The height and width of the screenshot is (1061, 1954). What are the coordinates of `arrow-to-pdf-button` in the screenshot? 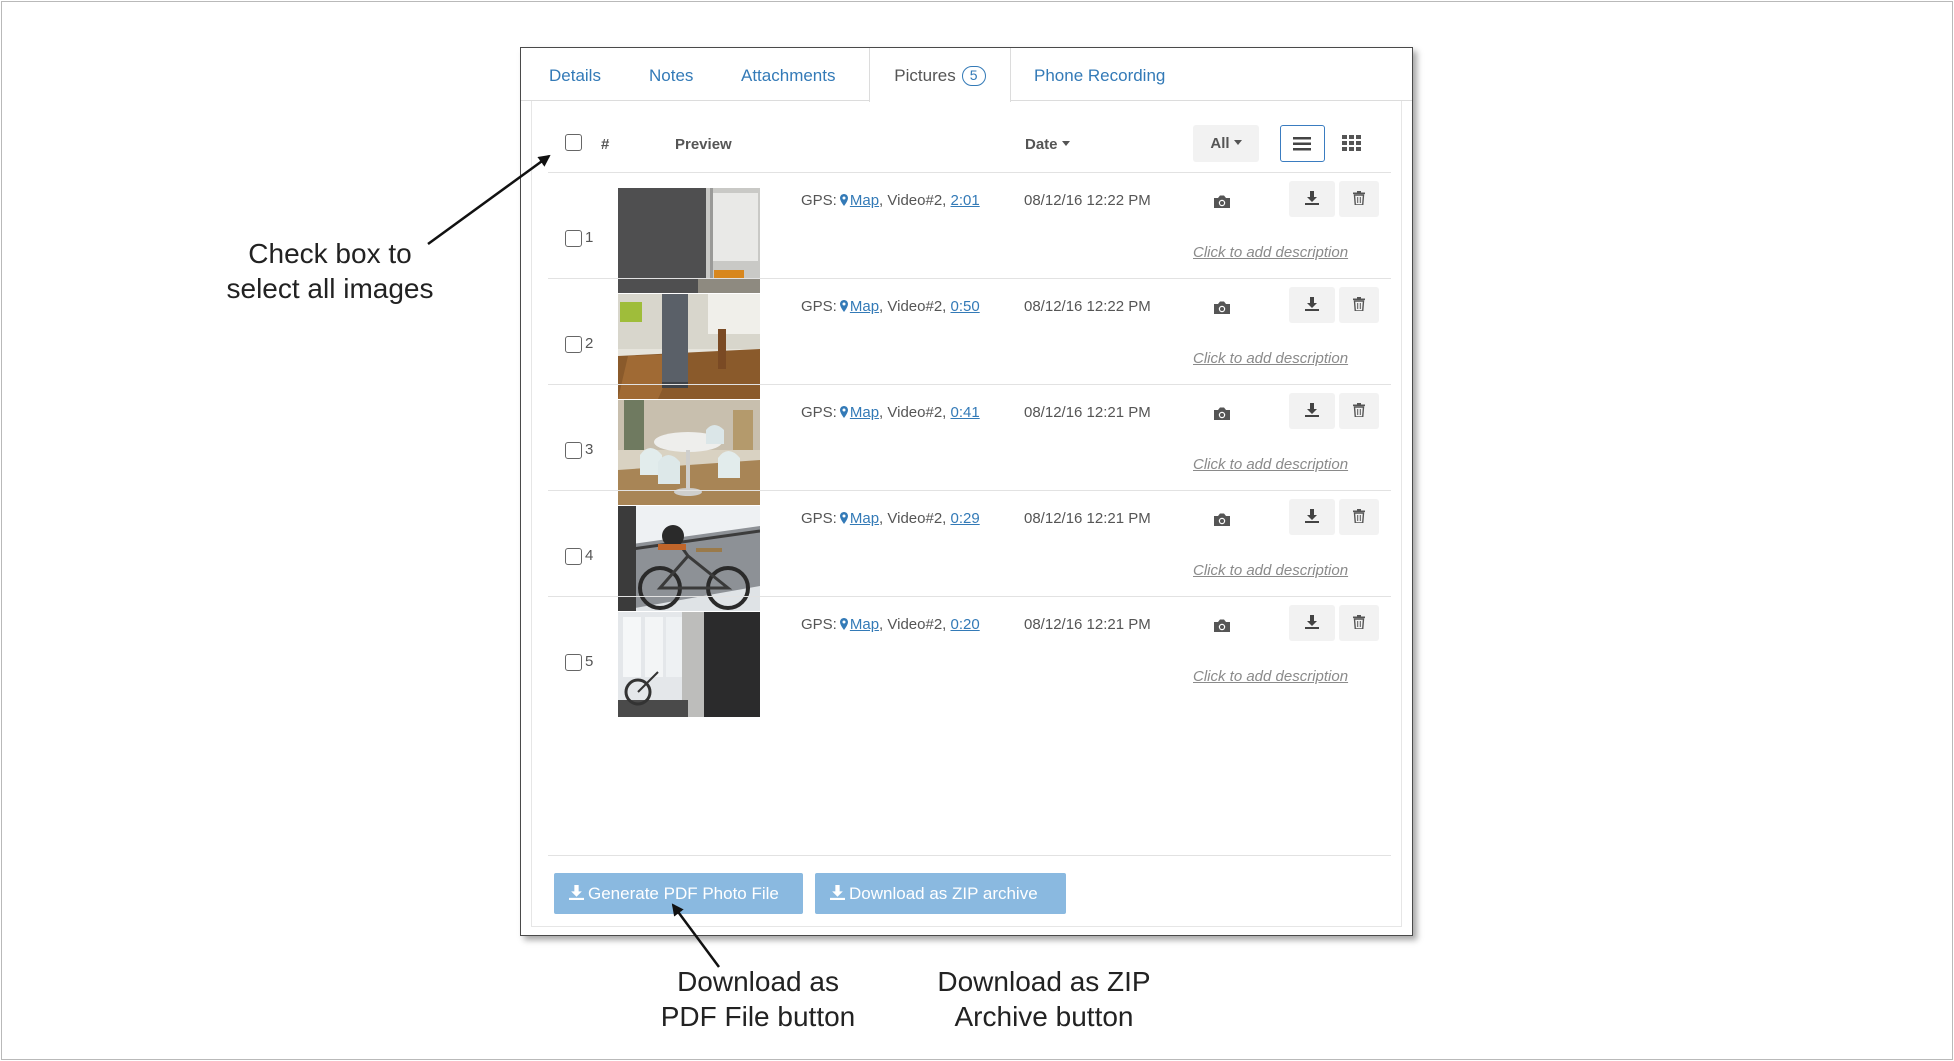 It's located at (696, 935).